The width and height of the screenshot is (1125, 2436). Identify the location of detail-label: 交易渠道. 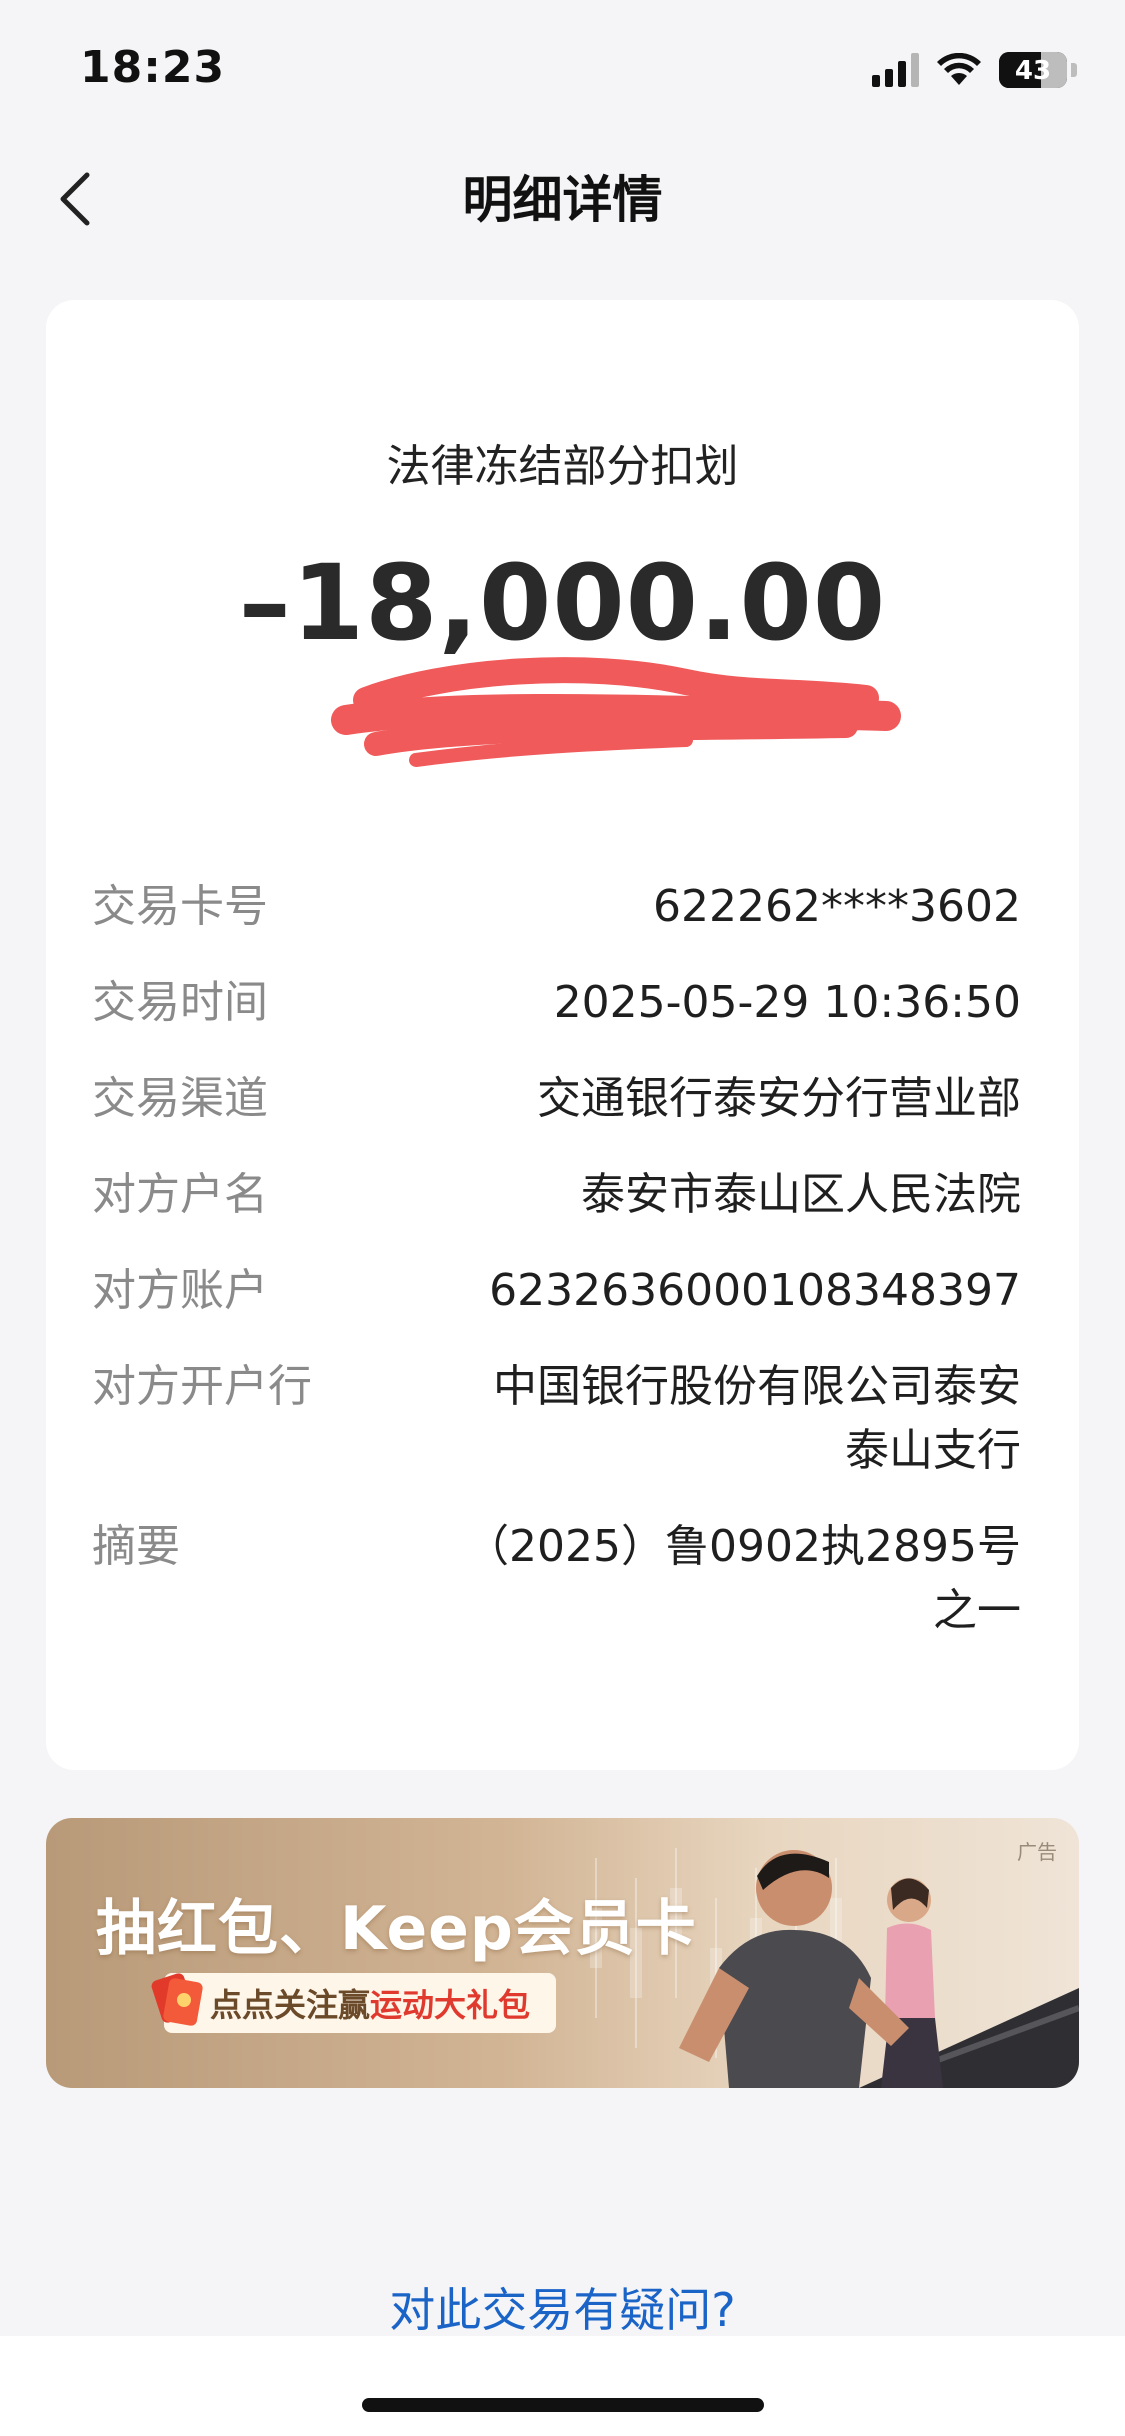
(180, 1098).